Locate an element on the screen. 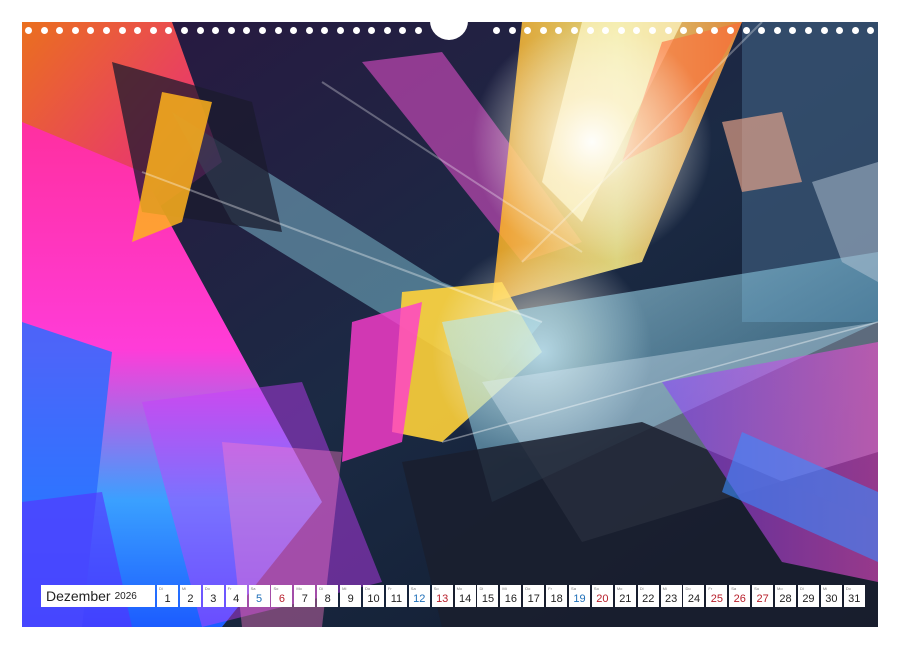  day-cell: Fr 25 is located at coordinates (717, 596).